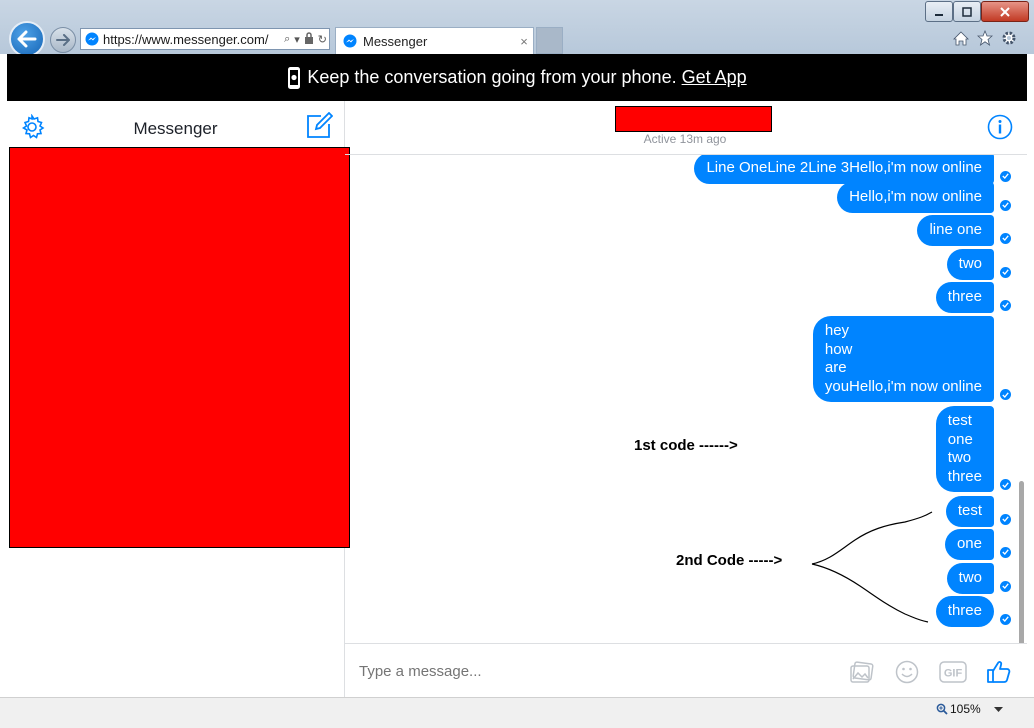 Image resolution: width=1034 pixels, height=728 pixels. I want to click on minimize-icon, so click(939, 14).